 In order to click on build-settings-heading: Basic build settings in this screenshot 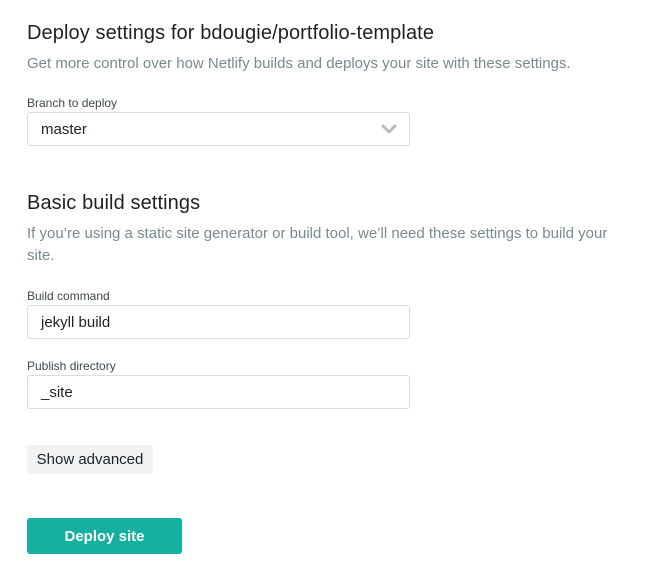, I will do `click(114, 203)`.